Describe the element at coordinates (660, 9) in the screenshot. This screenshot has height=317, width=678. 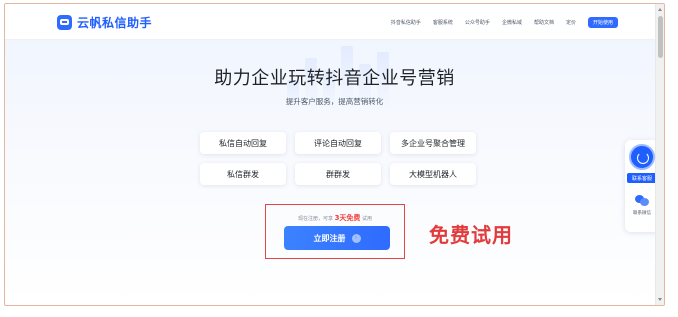
I see `scroll-up-arrow-icon` at that location.